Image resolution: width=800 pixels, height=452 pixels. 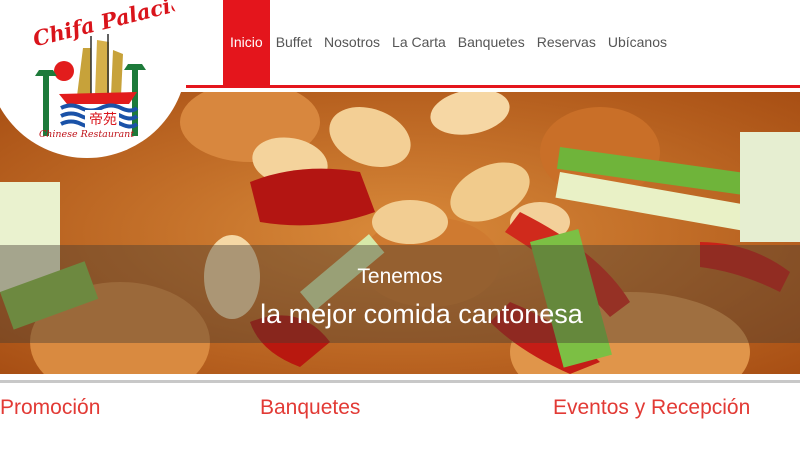 What do you see at coordinates (352, 43) in the screenshot?
I see `nav-nosotros: Nosotros` at bounding box center [352, 43].